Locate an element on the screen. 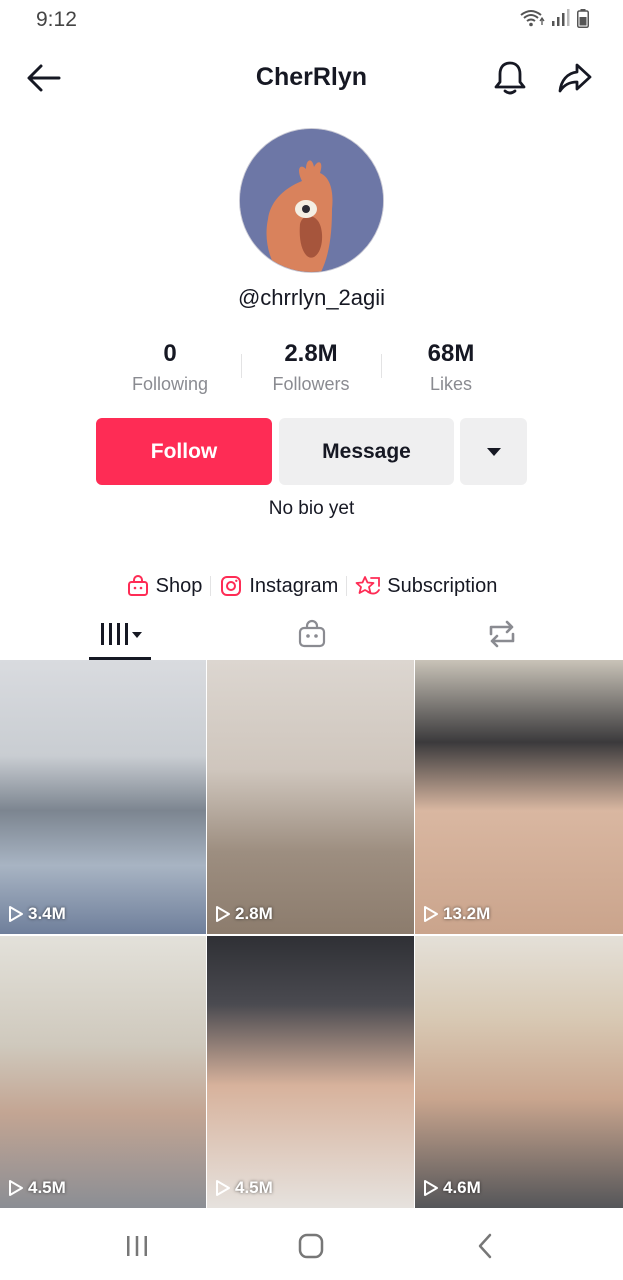 The width and height of the screenshot is (623, 1280). video-thumbnail: 2.8M is located at coordinates (310, 797).